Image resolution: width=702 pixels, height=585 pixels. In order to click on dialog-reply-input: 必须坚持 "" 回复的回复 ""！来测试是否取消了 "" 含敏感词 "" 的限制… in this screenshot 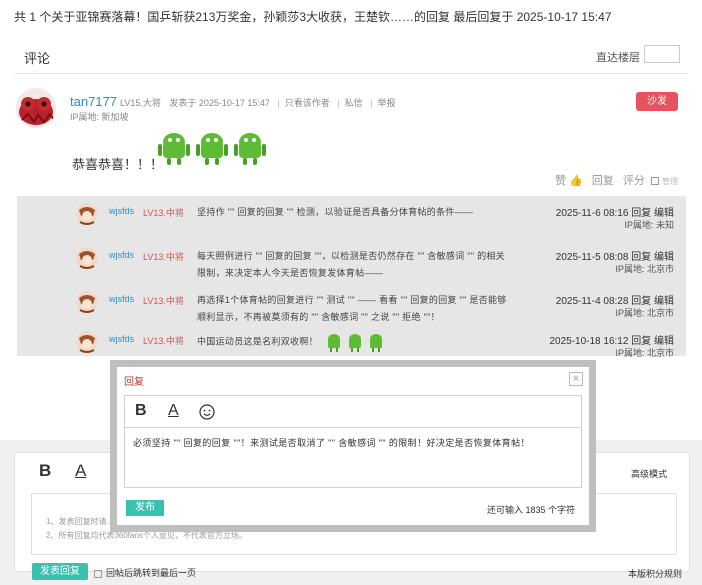, I will do `click(357, 443)`.